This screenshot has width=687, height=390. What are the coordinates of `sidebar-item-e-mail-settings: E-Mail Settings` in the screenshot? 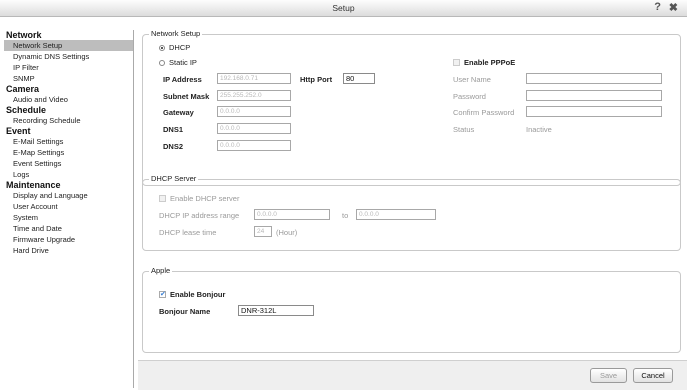 It's located at (68, 141).